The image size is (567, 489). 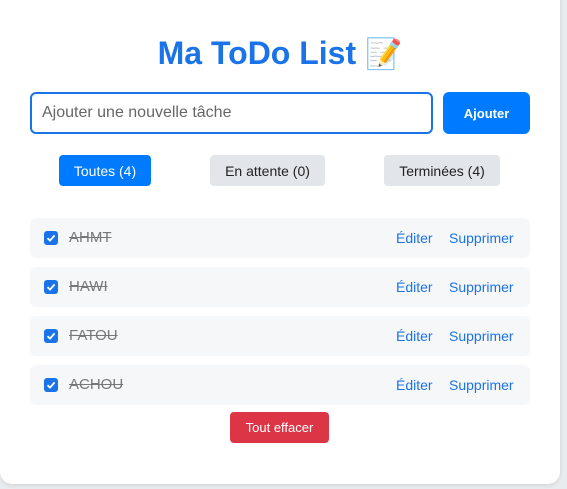 I want to click on new-task-input, so click(x=231, y=113).